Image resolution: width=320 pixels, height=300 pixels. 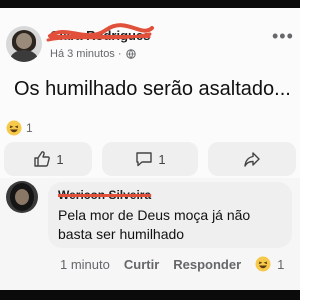 I want to click on comment-button: 1, so click(x=150, y=159).